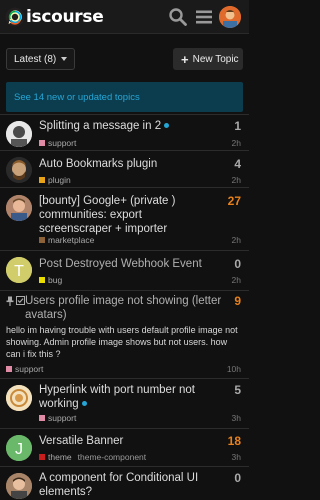 Image resolution: width=320 pixels, height=500 pixels. What do you see at coordinates (20, 300) in the screenshot?
I see `solved-checkbox-icon` at bounding box center [20, 300].